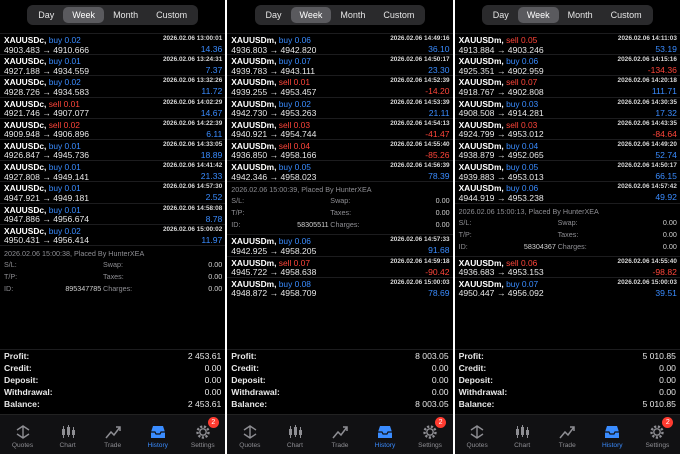 The image size is (680, 454). Describe the element at coordinates (472, 368) in the screenshot. I see `summary-credit-label: Credit:` at that location.